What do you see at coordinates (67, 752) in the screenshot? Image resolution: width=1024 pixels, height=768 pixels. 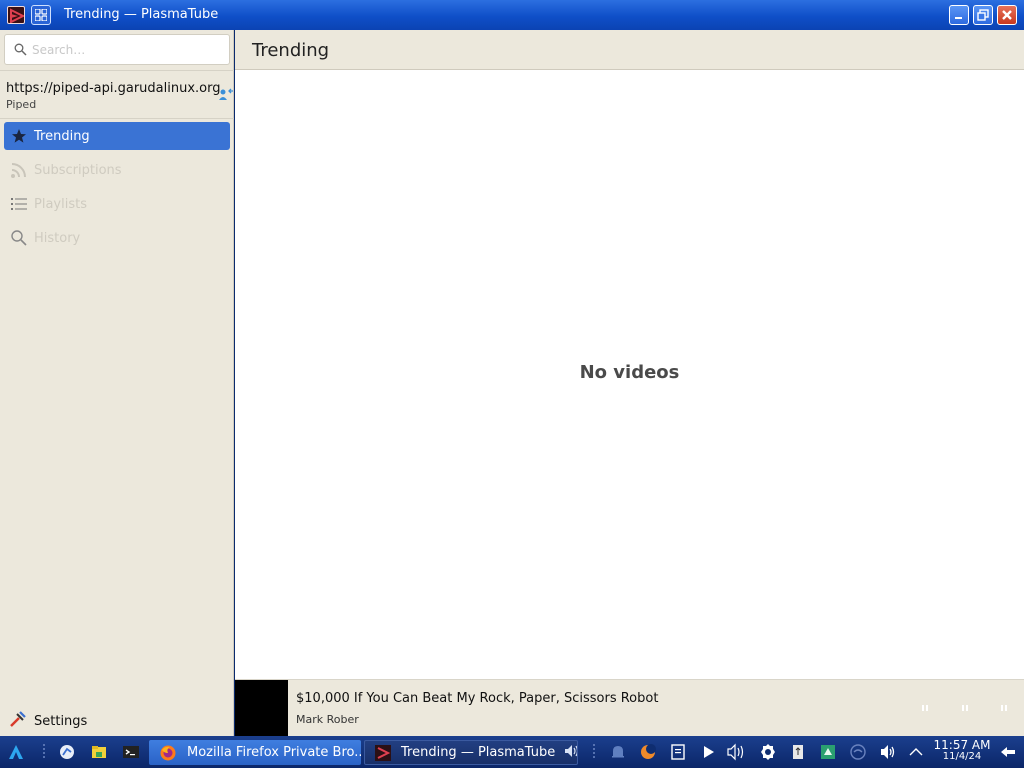 I see `browser-launcher-icon` at bounding box center [67, 752].